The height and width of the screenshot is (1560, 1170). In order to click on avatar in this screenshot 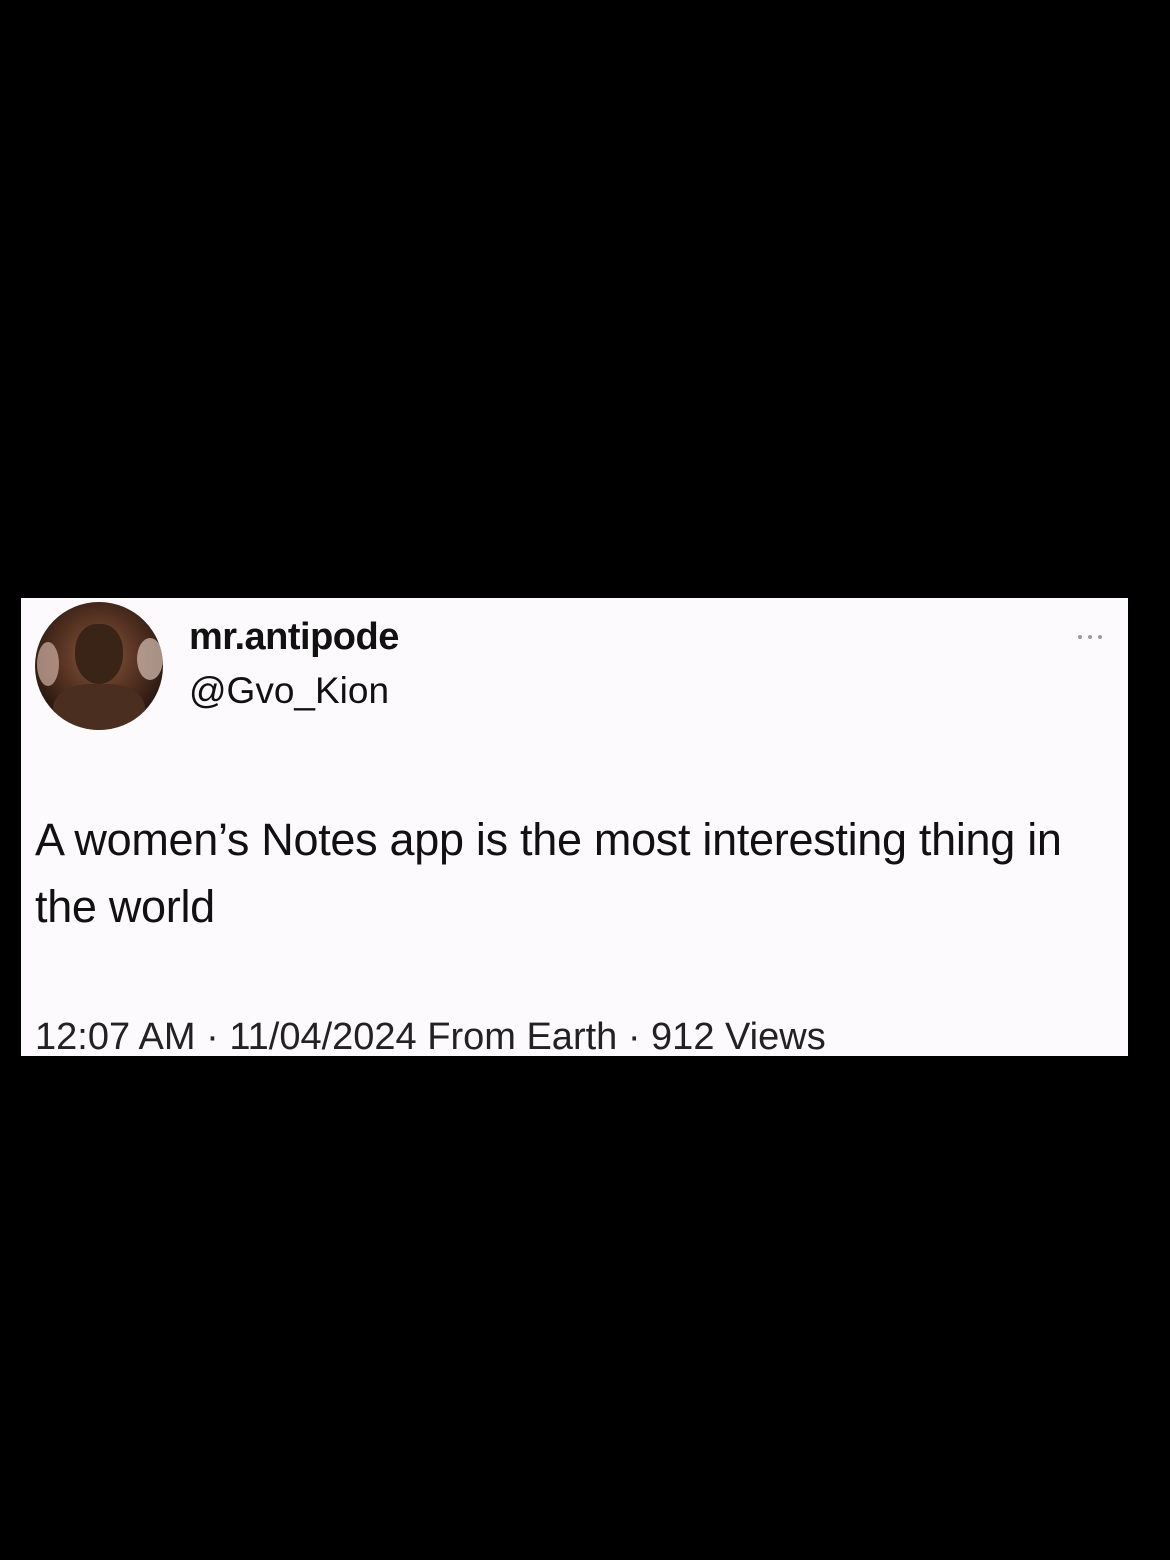, I will do `click(99, 666)`.